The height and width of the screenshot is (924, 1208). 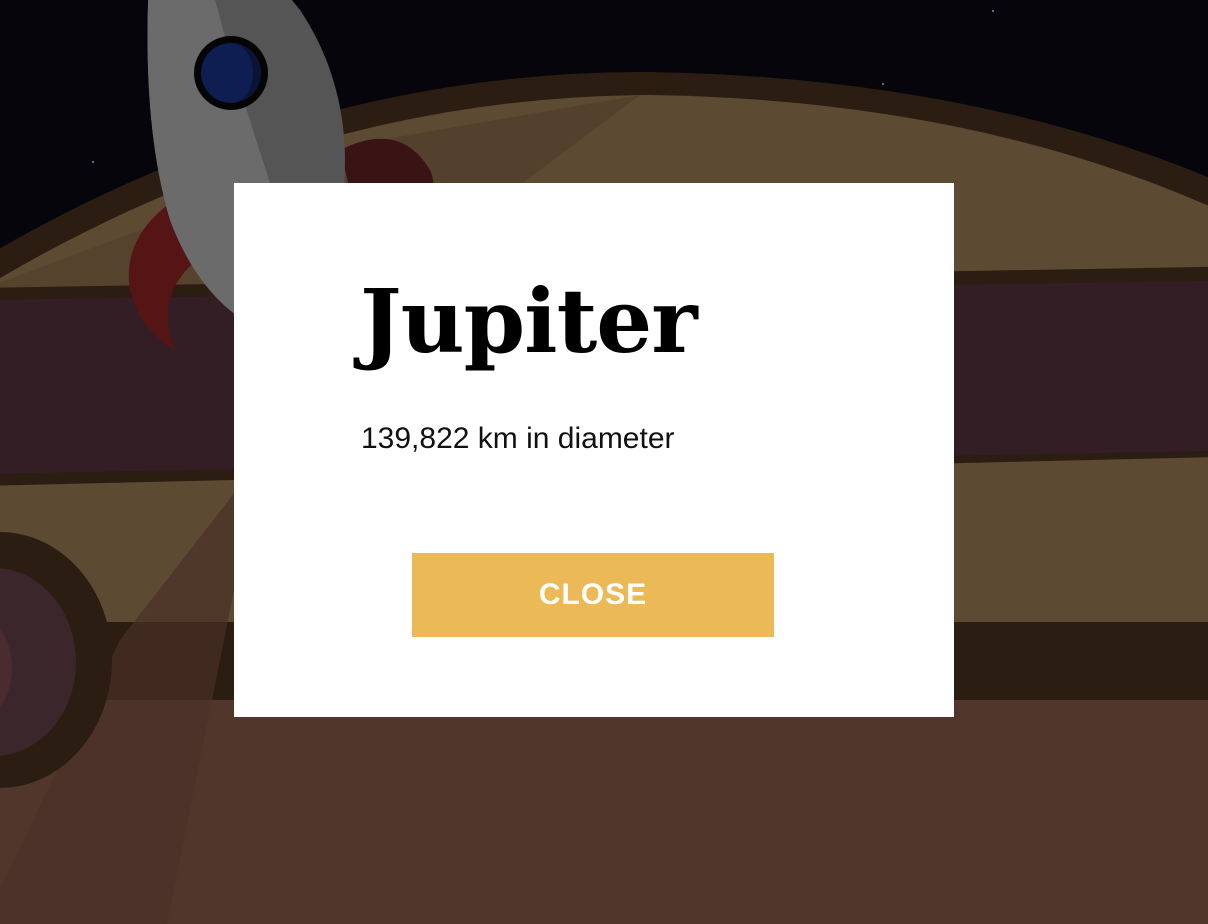 I want to click on close-button: CLOSE, so click(x=593, y=595).